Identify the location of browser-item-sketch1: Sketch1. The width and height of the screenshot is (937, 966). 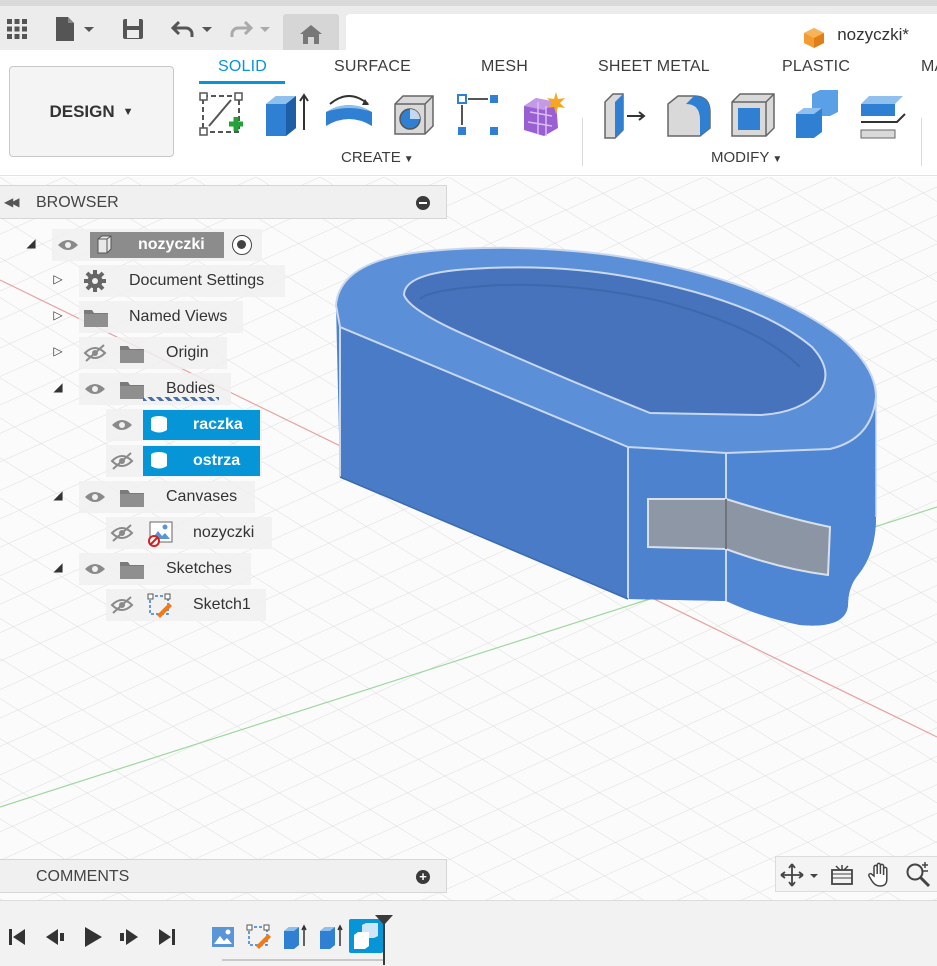
(186, 605).